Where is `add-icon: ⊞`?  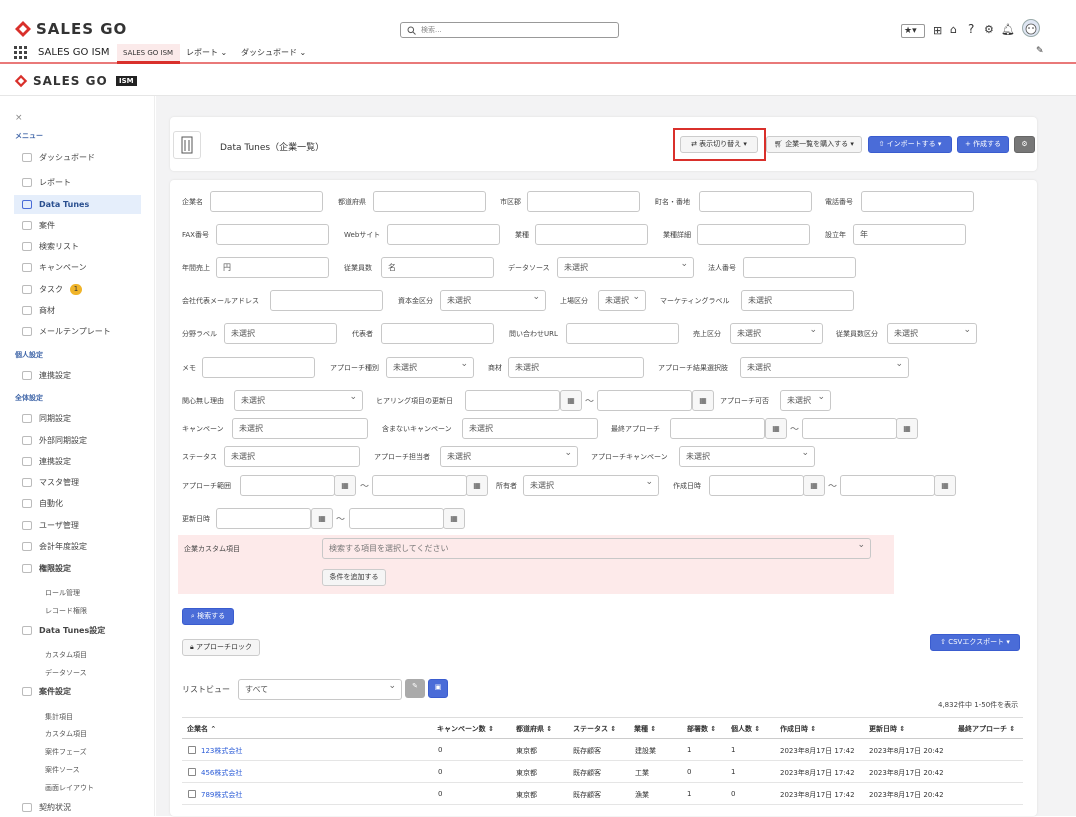
add-icon: ⊞ is located at coordinates (937, 30).